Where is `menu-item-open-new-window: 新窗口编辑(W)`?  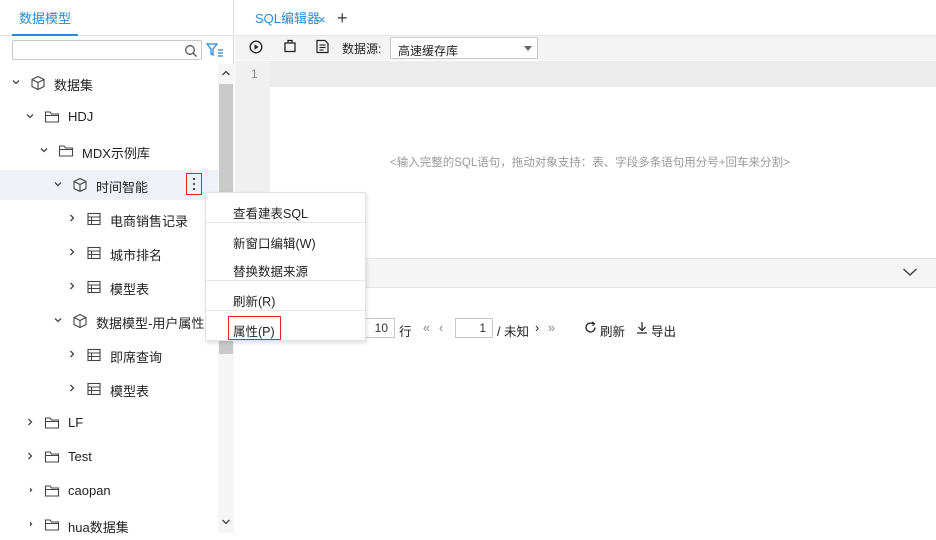
menu-item-open-new-window: 新窗口编辑(W) is located at coordinates (285, 239).